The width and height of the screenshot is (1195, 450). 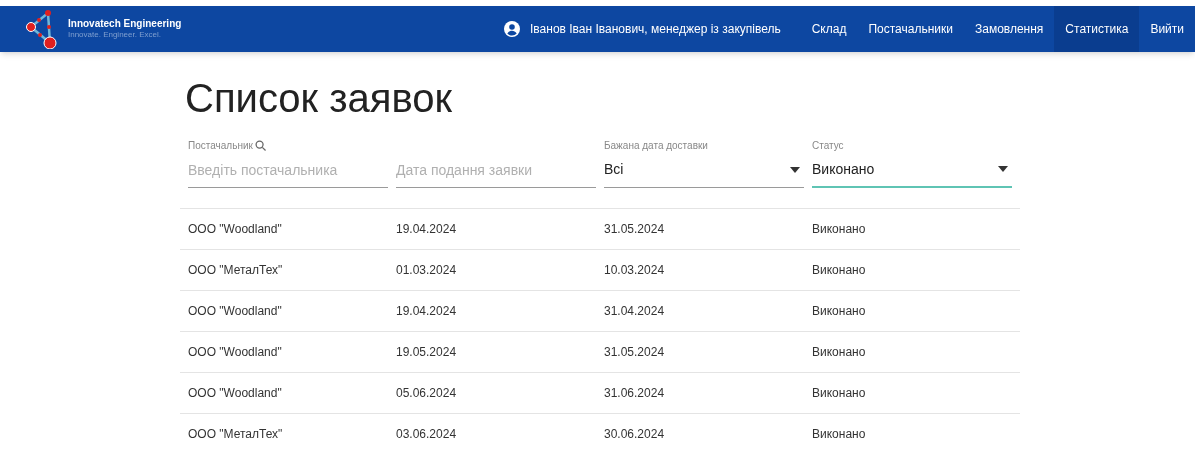 I want to click on input-field: Дата подання заявки, so click(x=496, y=170).